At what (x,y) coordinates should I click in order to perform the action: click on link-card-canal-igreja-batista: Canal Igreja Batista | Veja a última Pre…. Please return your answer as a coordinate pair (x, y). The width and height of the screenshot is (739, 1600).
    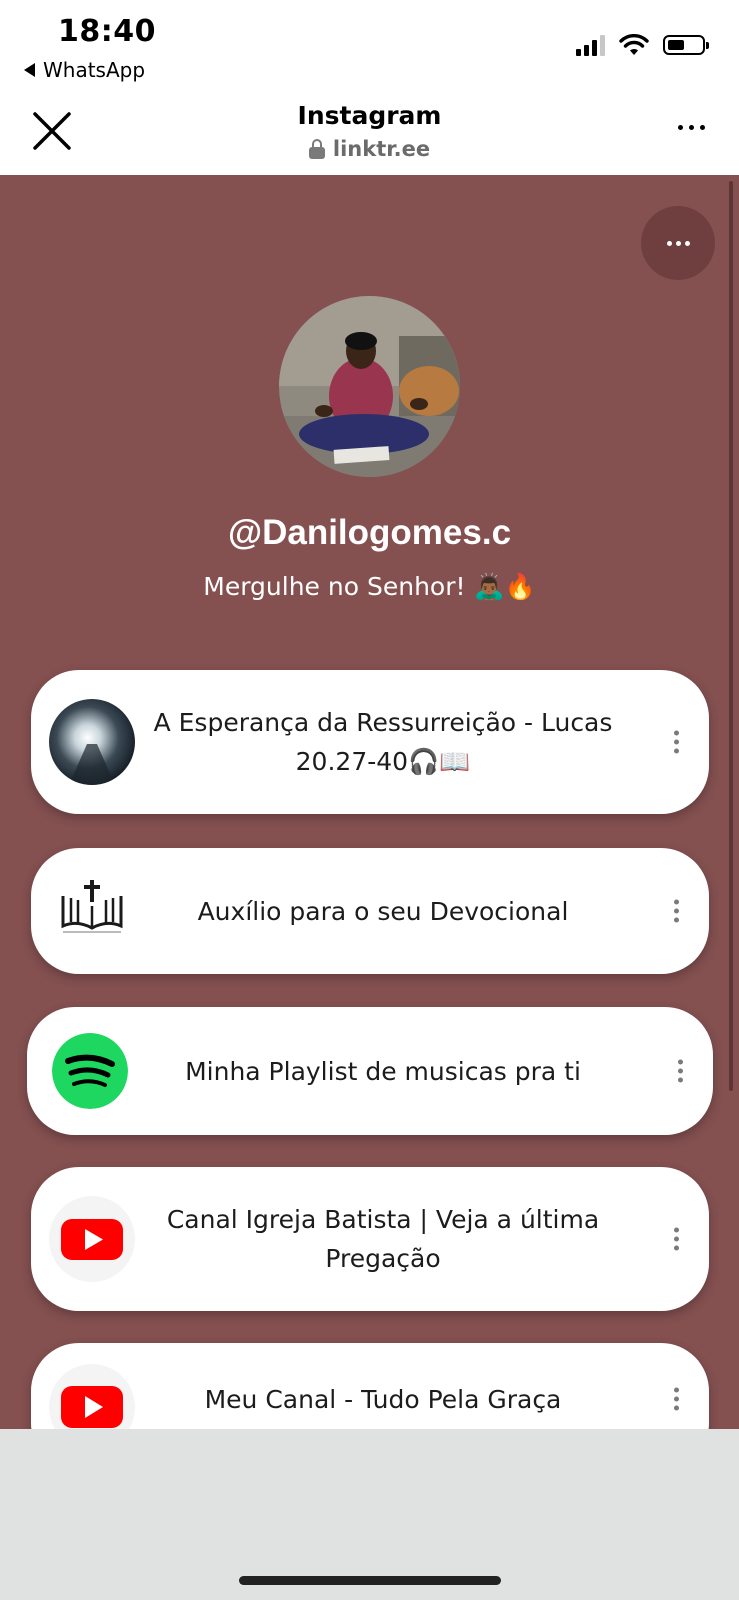
    Looking at the image, I should click on (370, 1239).